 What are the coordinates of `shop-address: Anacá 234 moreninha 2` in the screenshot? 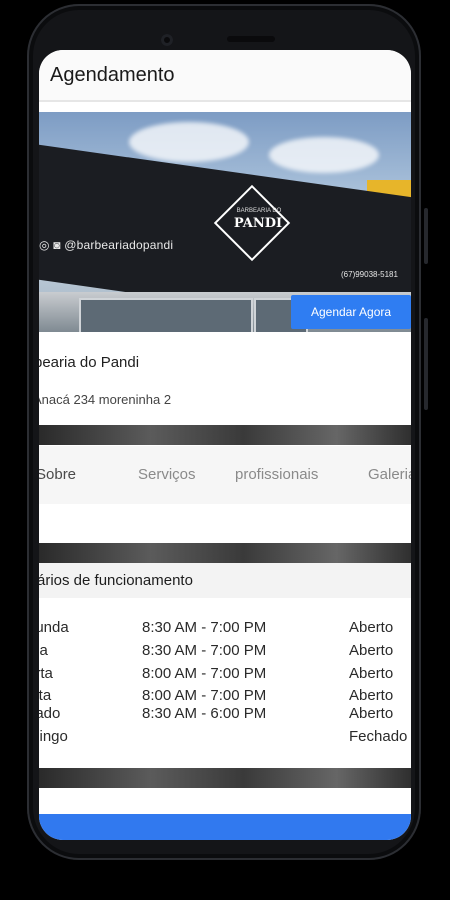 It's located at (105, 399).